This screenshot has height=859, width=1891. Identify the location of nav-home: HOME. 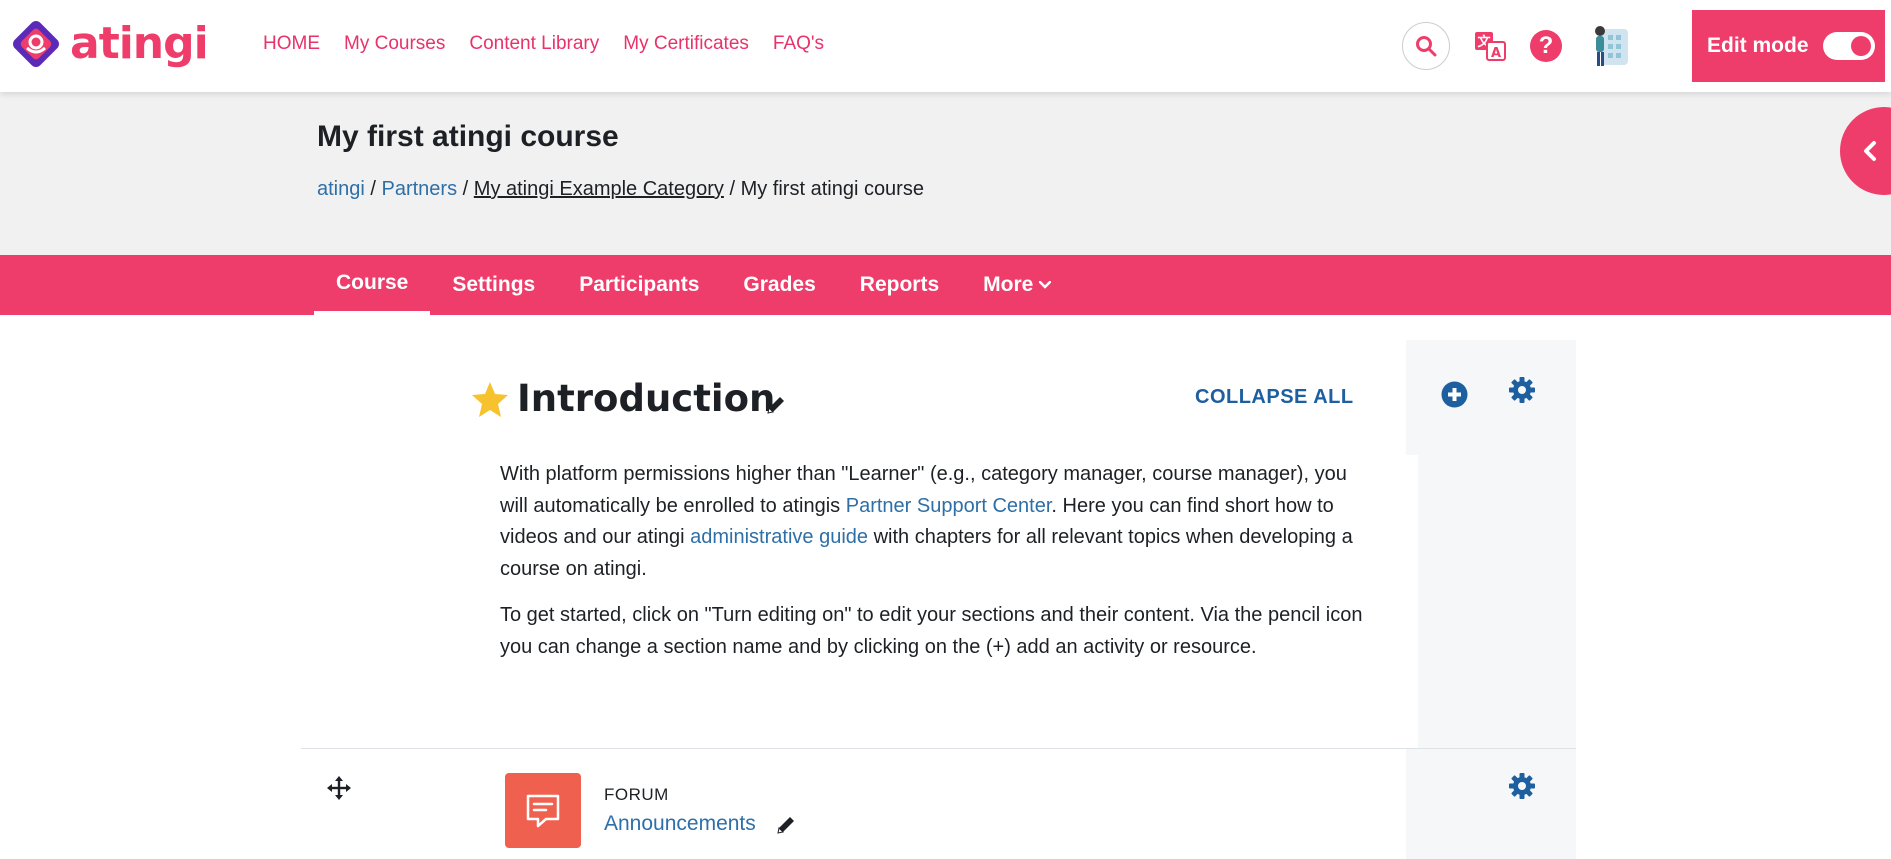
(291, 44).